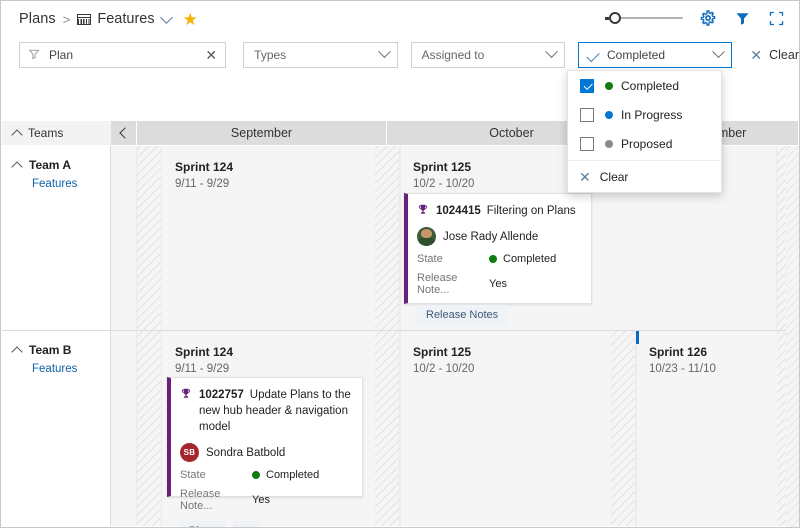 The width and height of the screenshot is (800, 528). What do you see at coordinates (587, 85) in the screenshot?
I see `checkbox-checked-icon` at bounding box center [587, 85].